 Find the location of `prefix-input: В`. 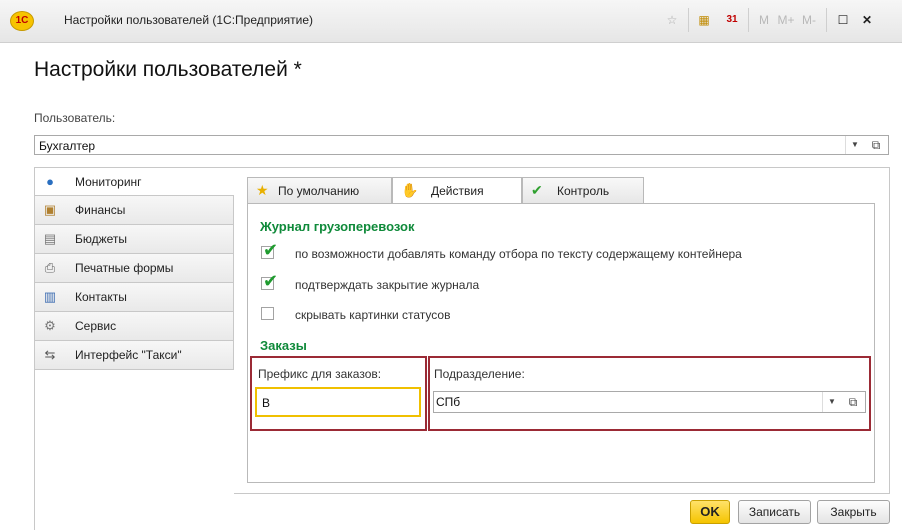

prefix-input: В is located at coordinates (338, 402).